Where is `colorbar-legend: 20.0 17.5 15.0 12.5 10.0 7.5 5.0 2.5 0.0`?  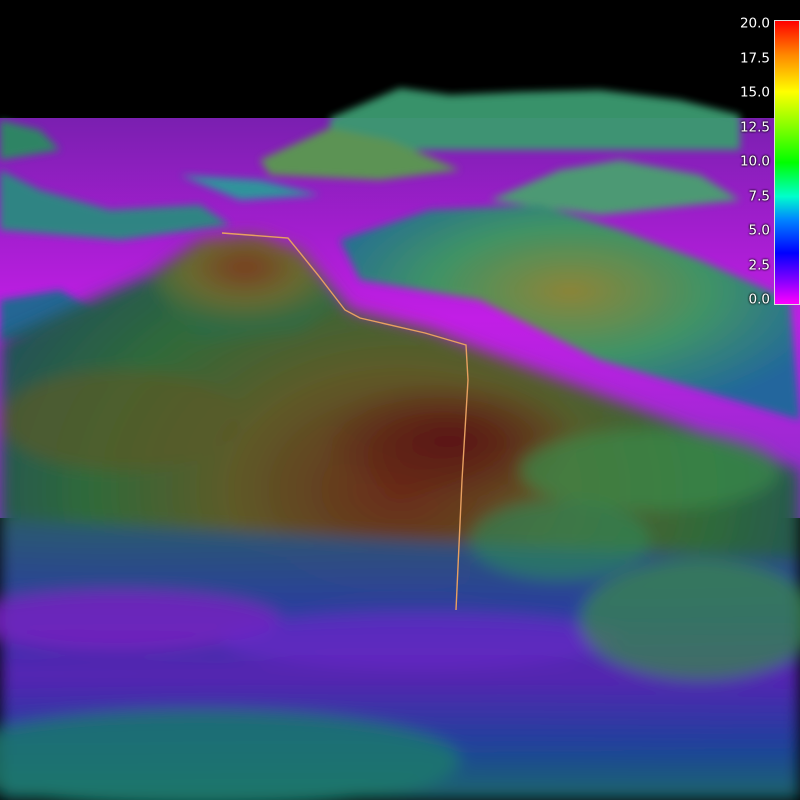
colorbar-legend: 20.0 17.5 15.0 12.5 10.0 7.5 5.0 2.5 0.0 is located at coordinates (766, 162).